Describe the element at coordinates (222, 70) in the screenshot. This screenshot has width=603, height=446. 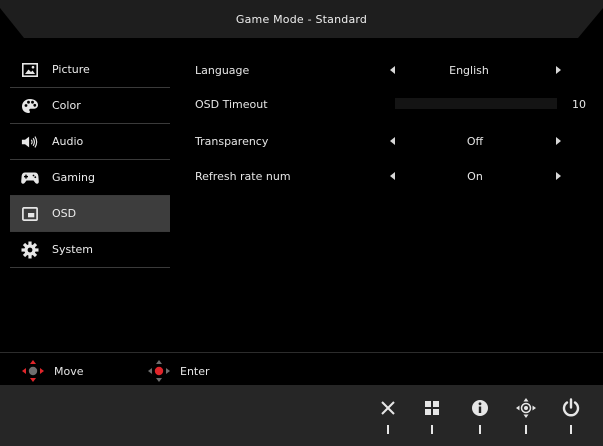
I see `setting-label: Language` at that location.